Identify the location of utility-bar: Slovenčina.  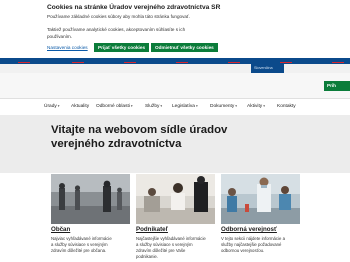
(175, 68).